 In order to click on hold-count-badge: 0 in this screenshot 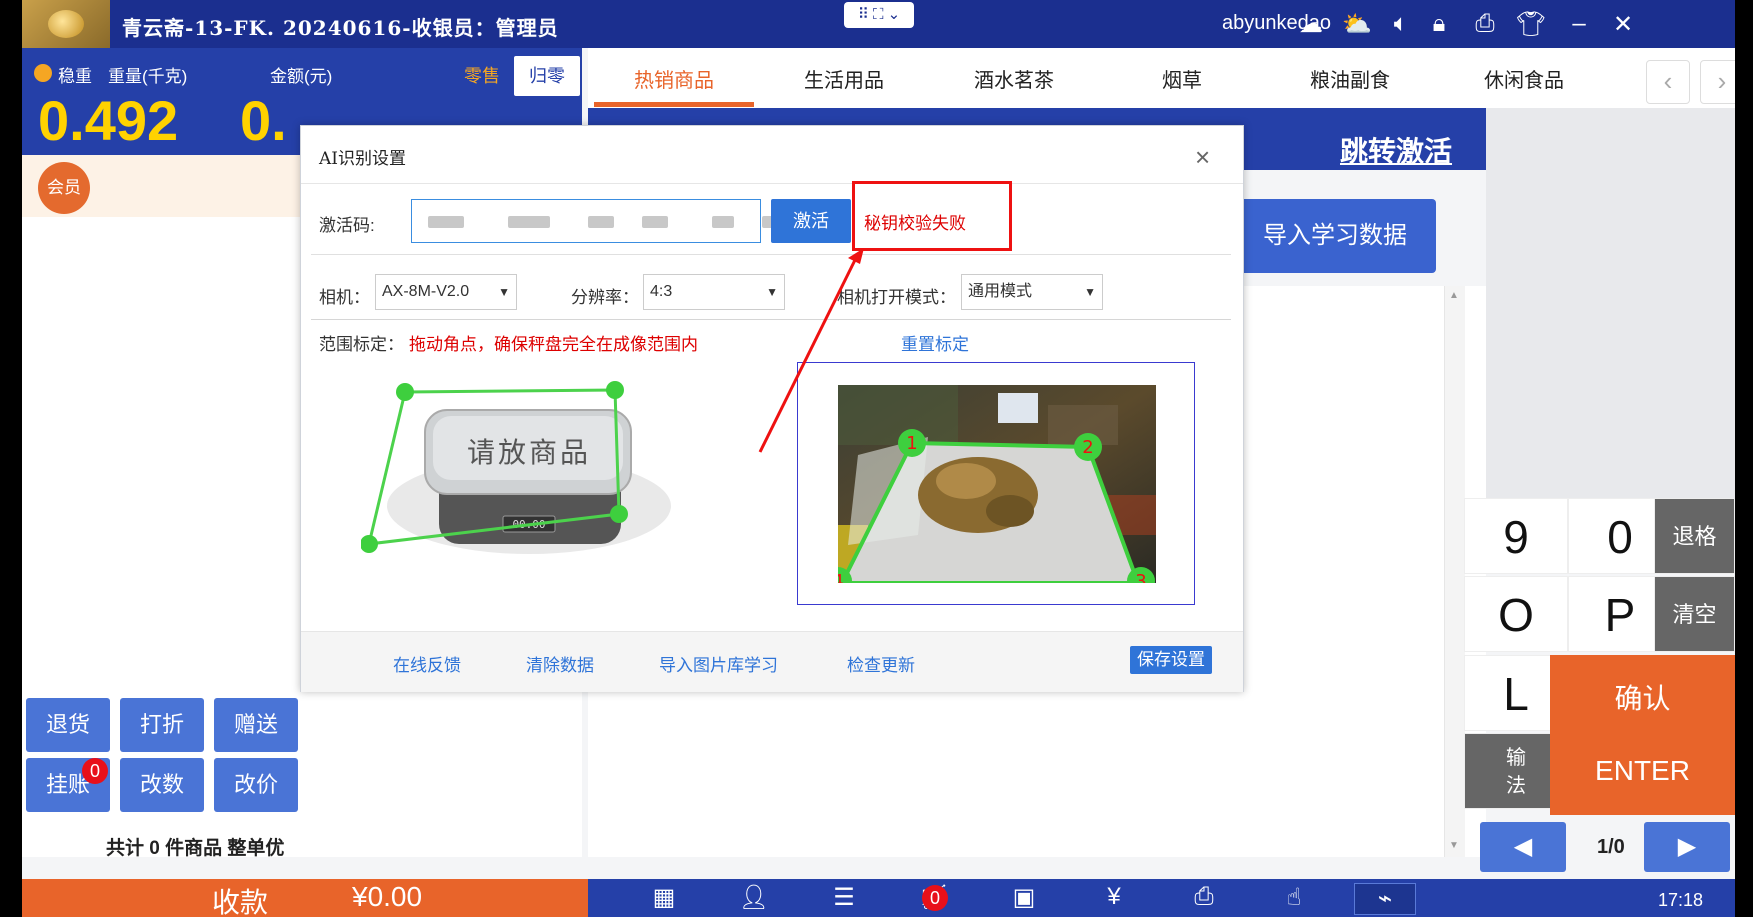, I will do `click(95, 771)`.